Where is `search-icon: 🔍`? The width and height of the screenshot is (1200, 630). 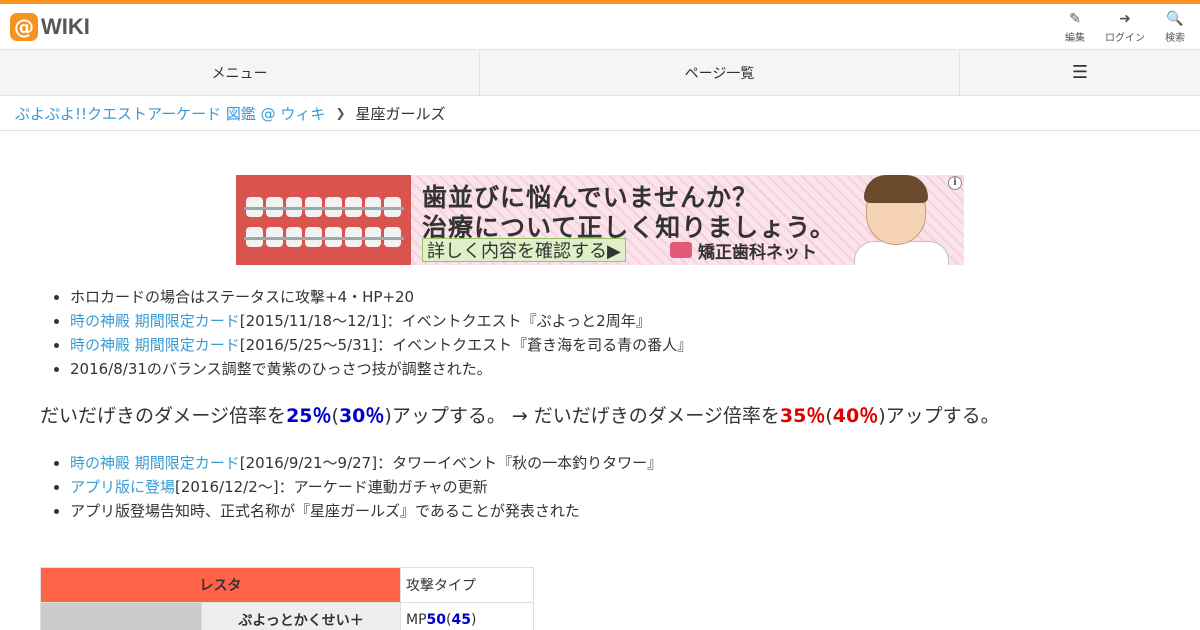 search-icon: 🔍 is located at coordinates (1175, 19).